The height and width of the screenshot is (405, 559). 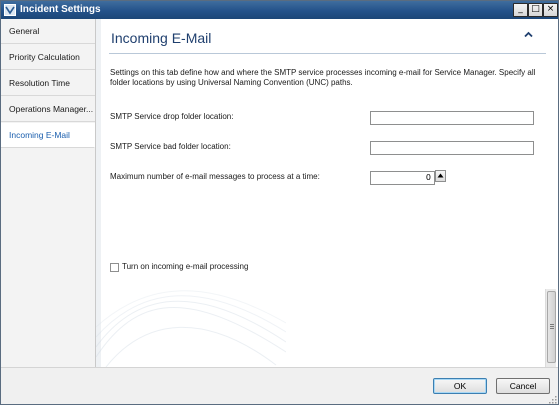 I want to click on scroll-thumb, so click(x=551, y=327).